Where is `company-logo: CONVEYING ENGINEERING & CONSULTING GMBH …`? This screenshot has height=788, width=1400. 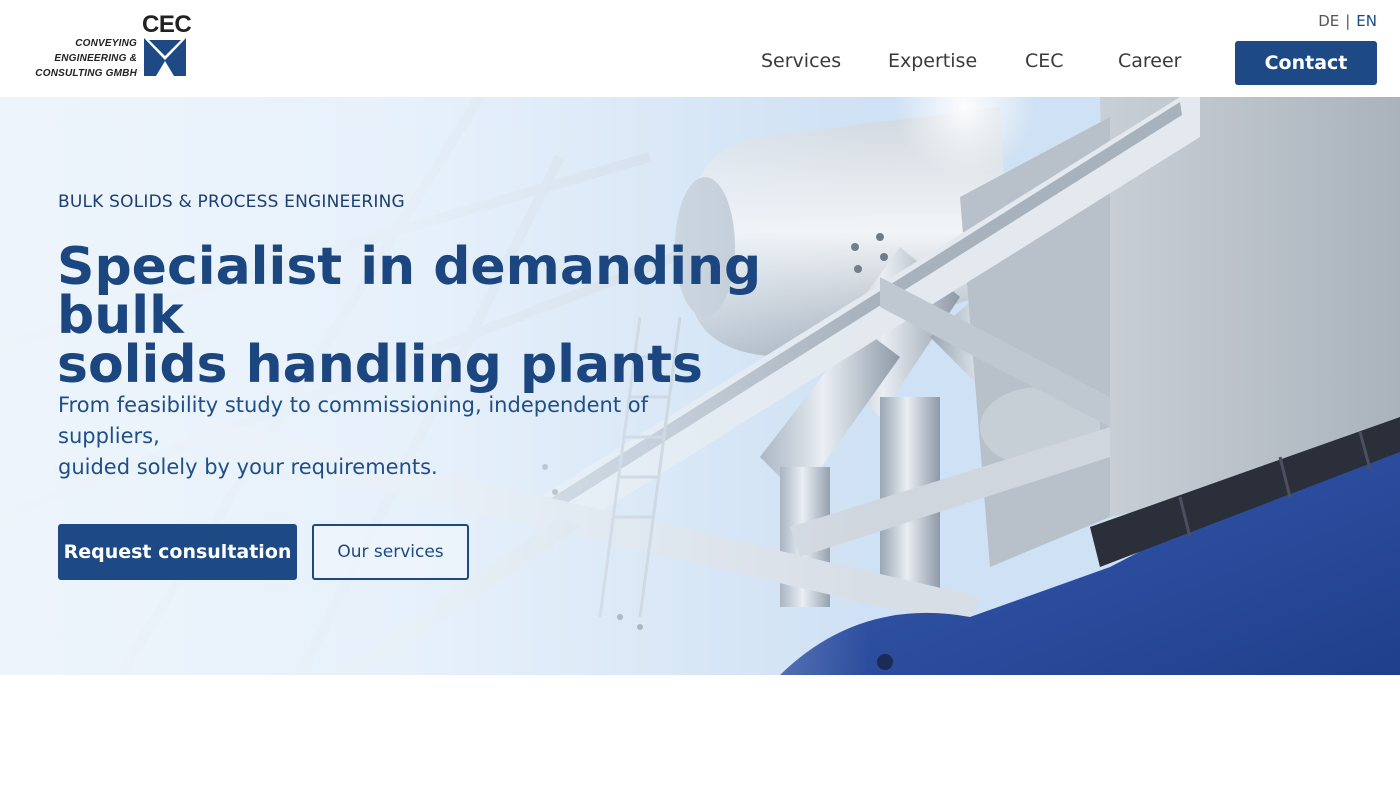 company-logo: CONVEYING ENGINEERING & CONSULTING GMBH … is located at coordinates (112, 46).